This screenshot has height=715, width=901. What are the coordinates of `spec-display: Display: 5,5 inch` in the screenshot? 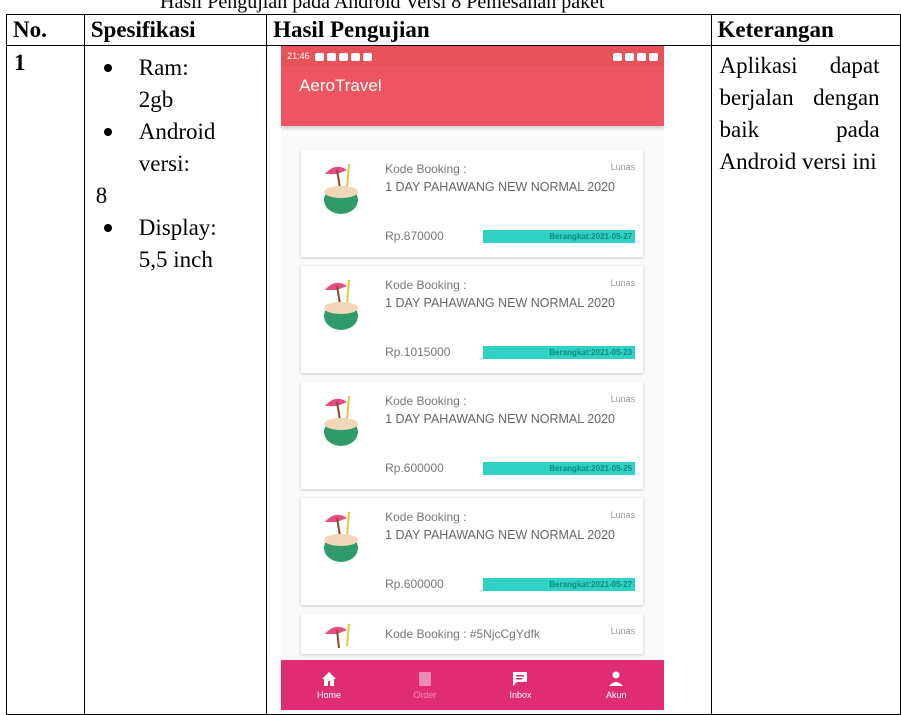 It's located at (175, 244).